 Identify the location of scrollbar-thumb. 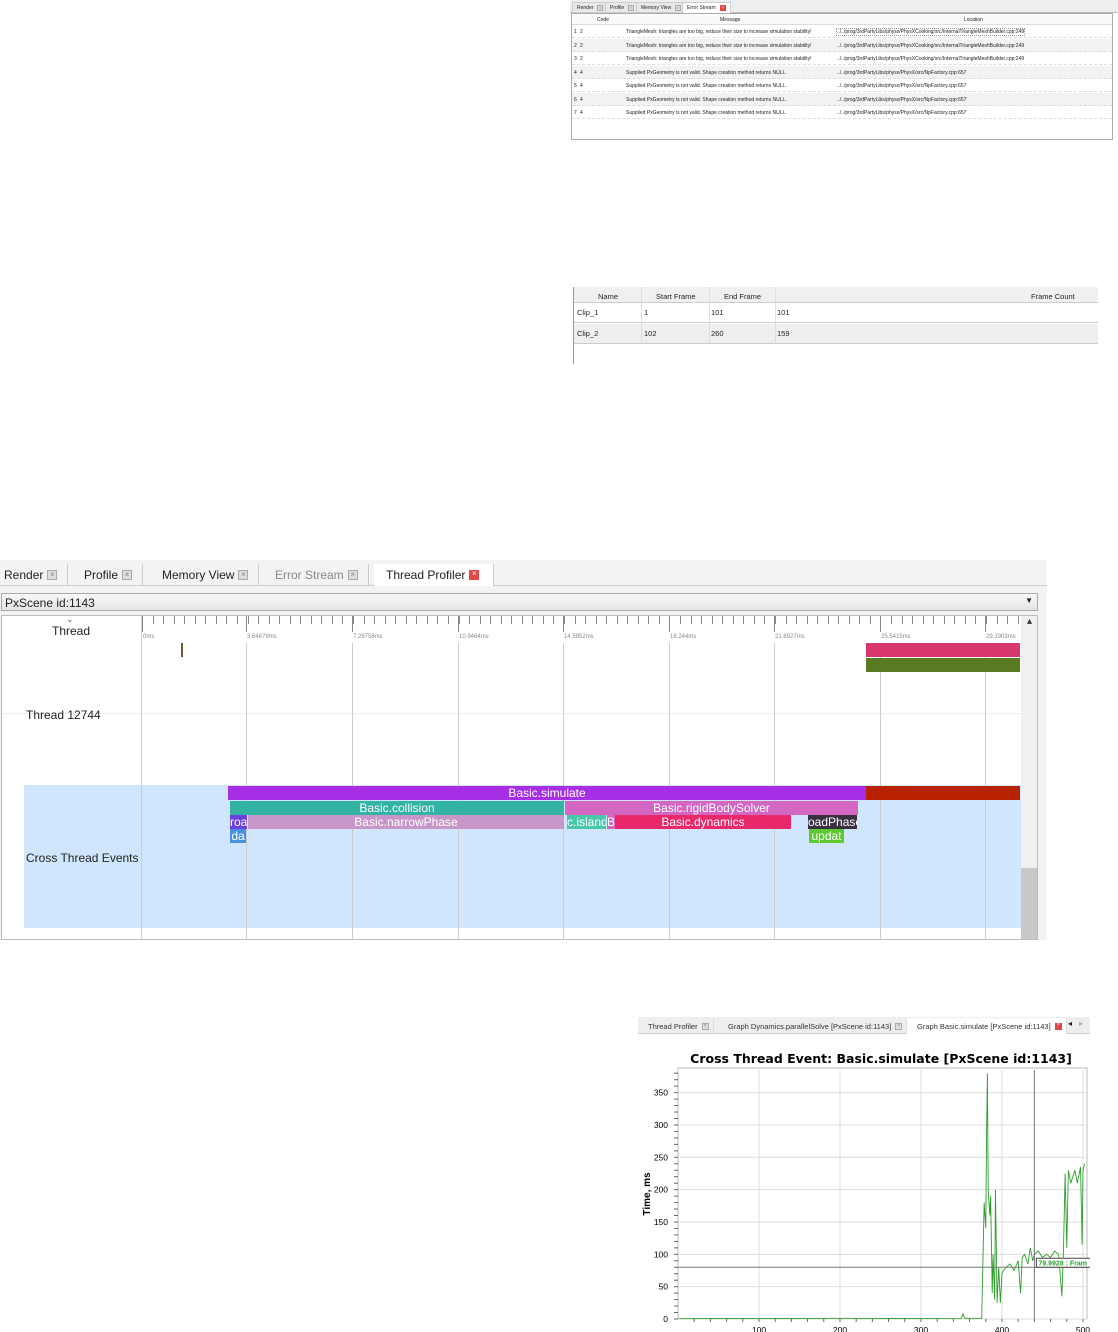
(1029, 903).